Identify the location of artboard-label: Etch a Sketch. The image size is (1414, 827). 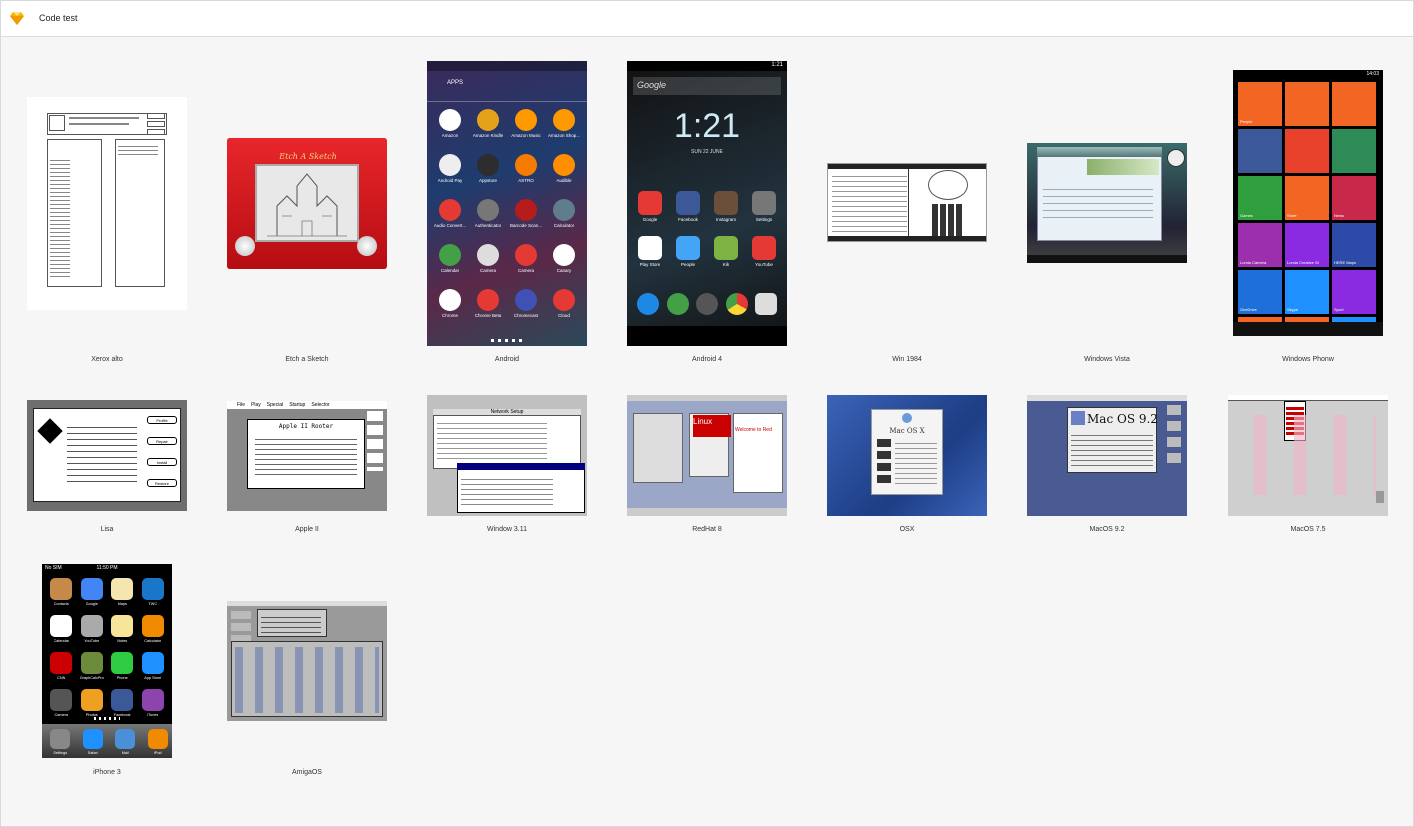
(307, 359).